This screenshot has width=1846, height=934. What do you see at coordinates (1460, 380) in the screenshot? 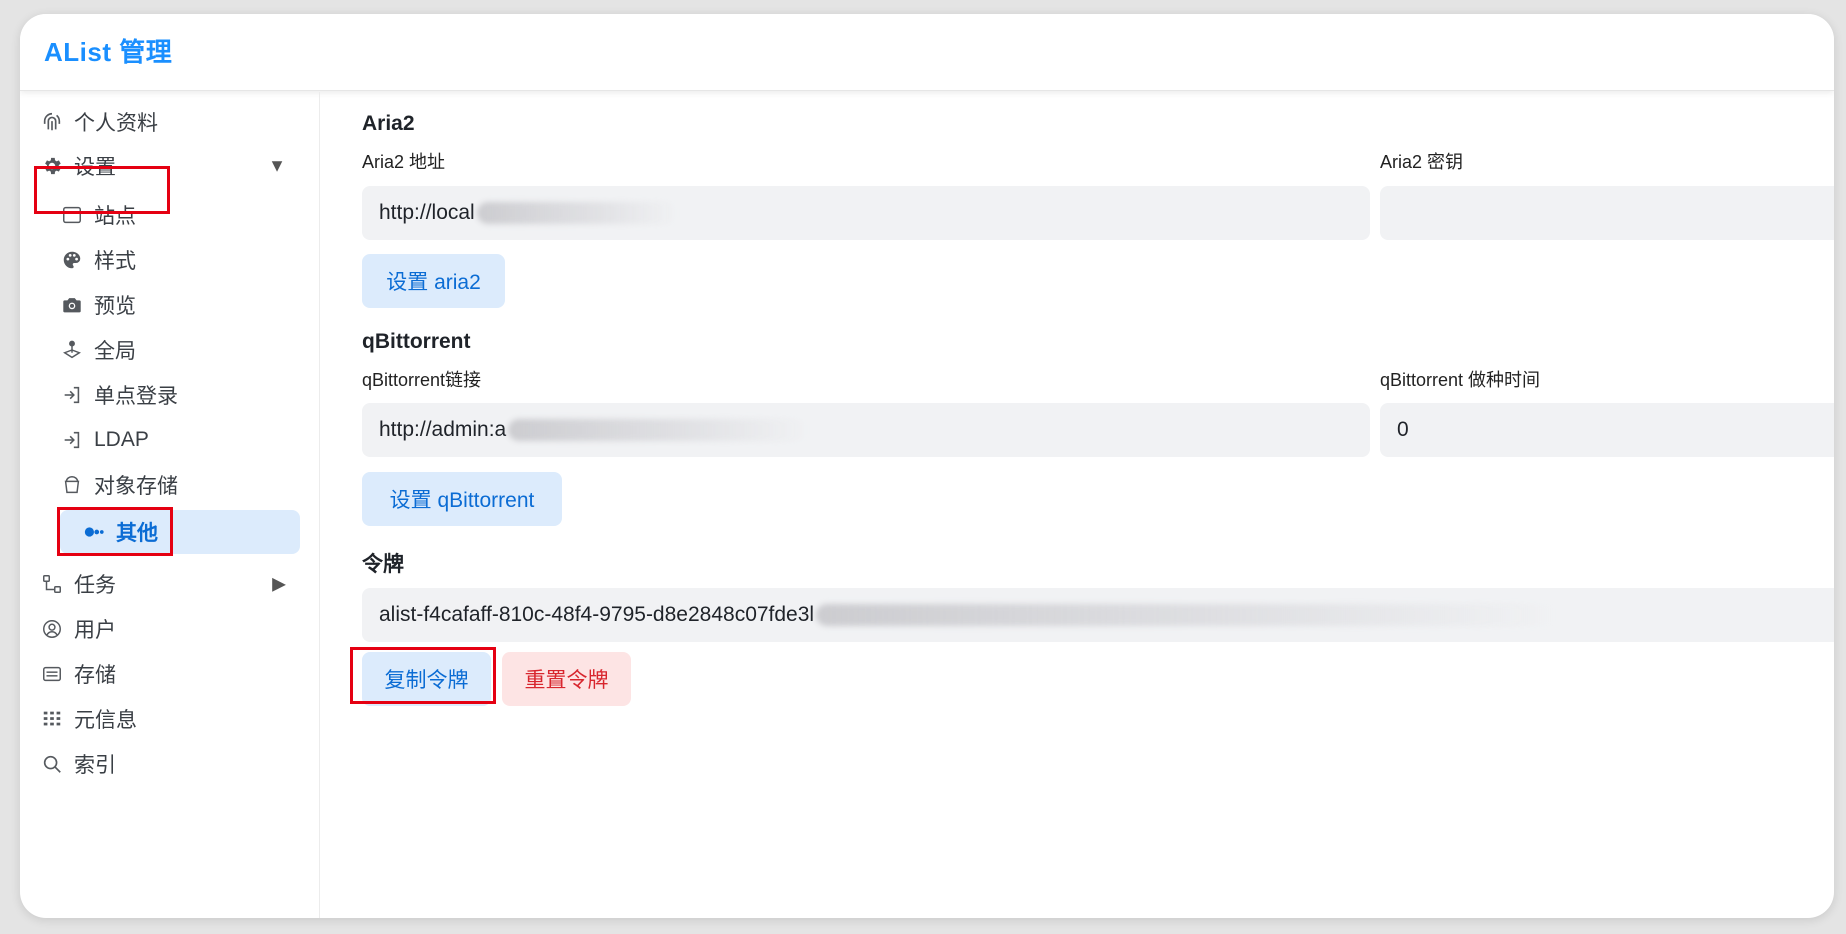
I see `qbit-seed-label: qBittorrent 做种时间` at bounding box center [1460, 380].